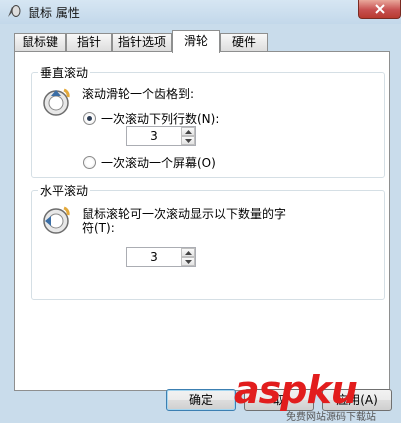  What do you see at coordinates (296, 390) in the screenshot?
I see `watermark-logo: aspku` at bounding box center [296, 390].